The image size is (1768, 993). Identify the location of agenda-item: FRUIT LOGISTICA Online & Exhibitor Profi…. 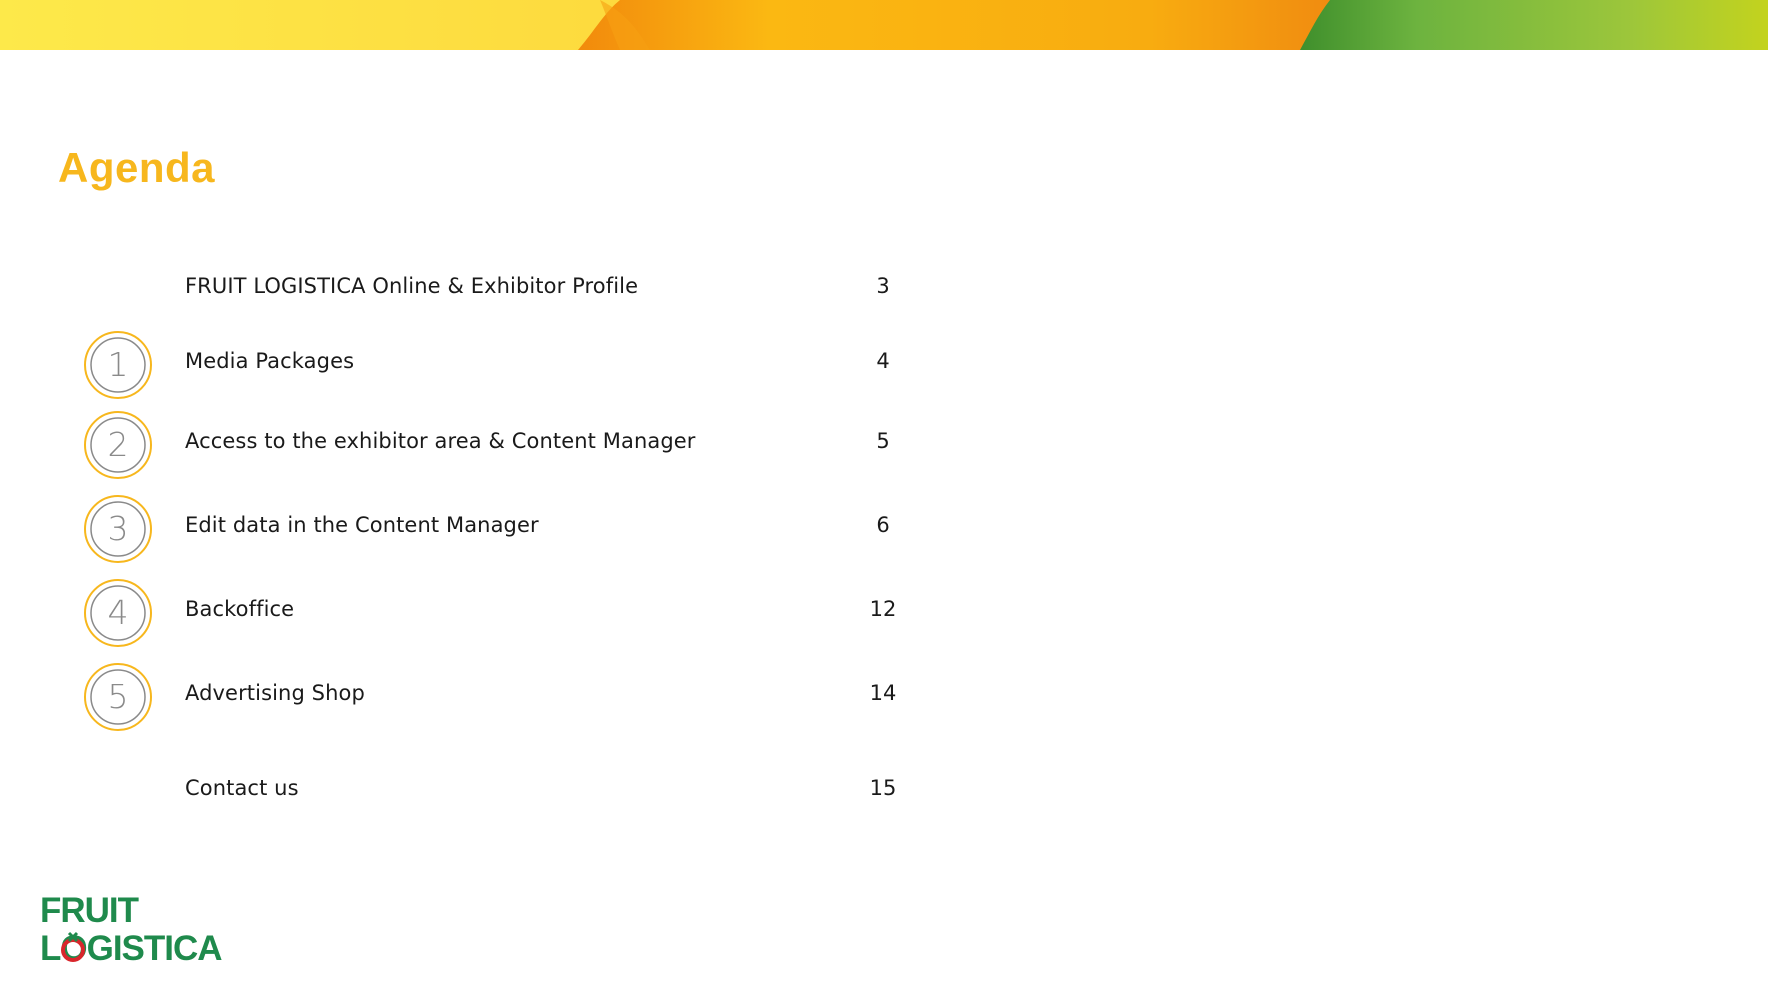
(480, 288).